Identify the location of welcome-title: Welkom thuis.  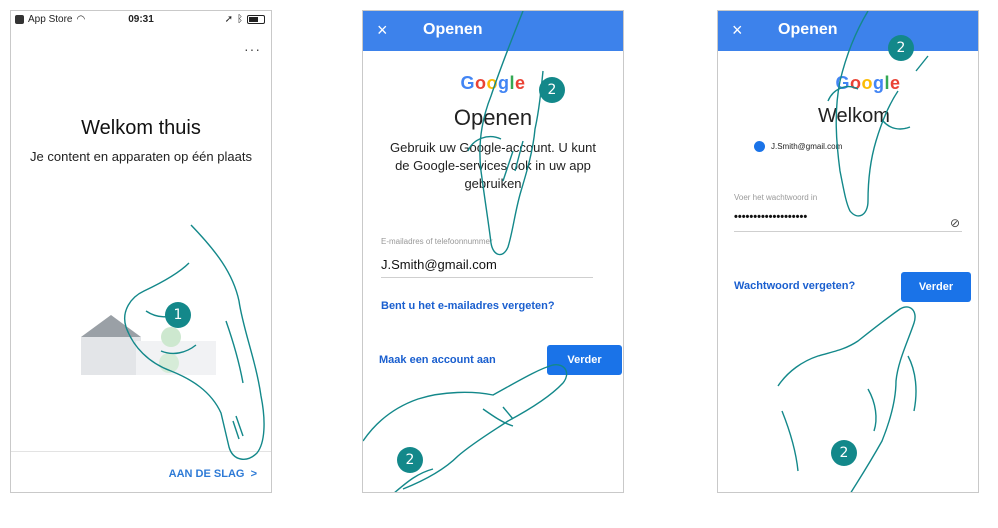
(141, 128).